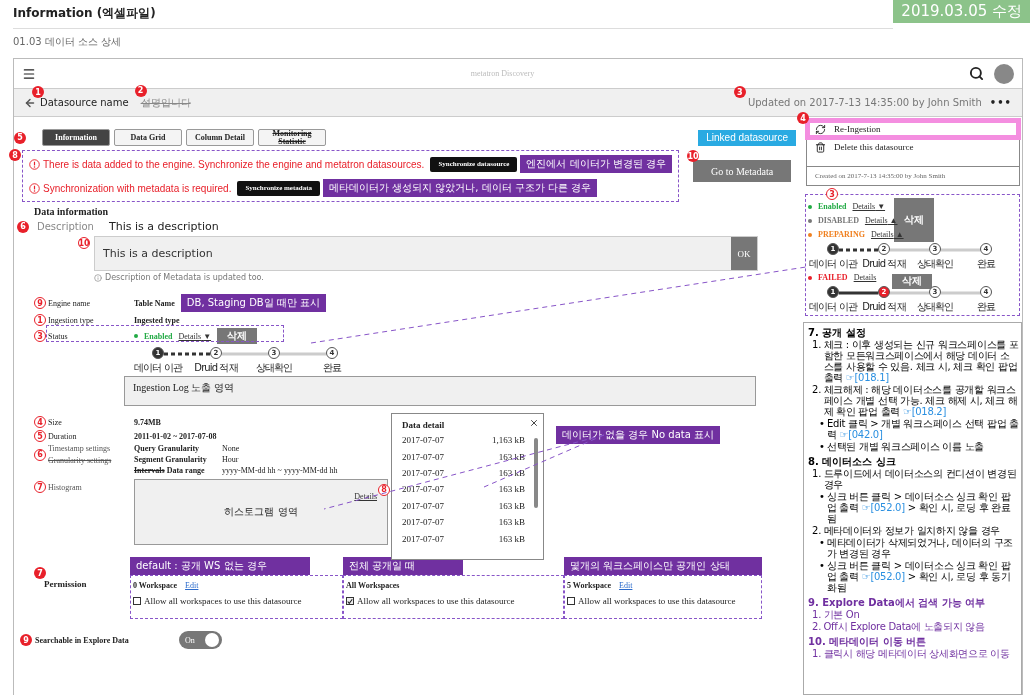  Describe the element at coordinates (292, 137) in the screenshot. I see `tab: Monitoring Statistic` at that location.